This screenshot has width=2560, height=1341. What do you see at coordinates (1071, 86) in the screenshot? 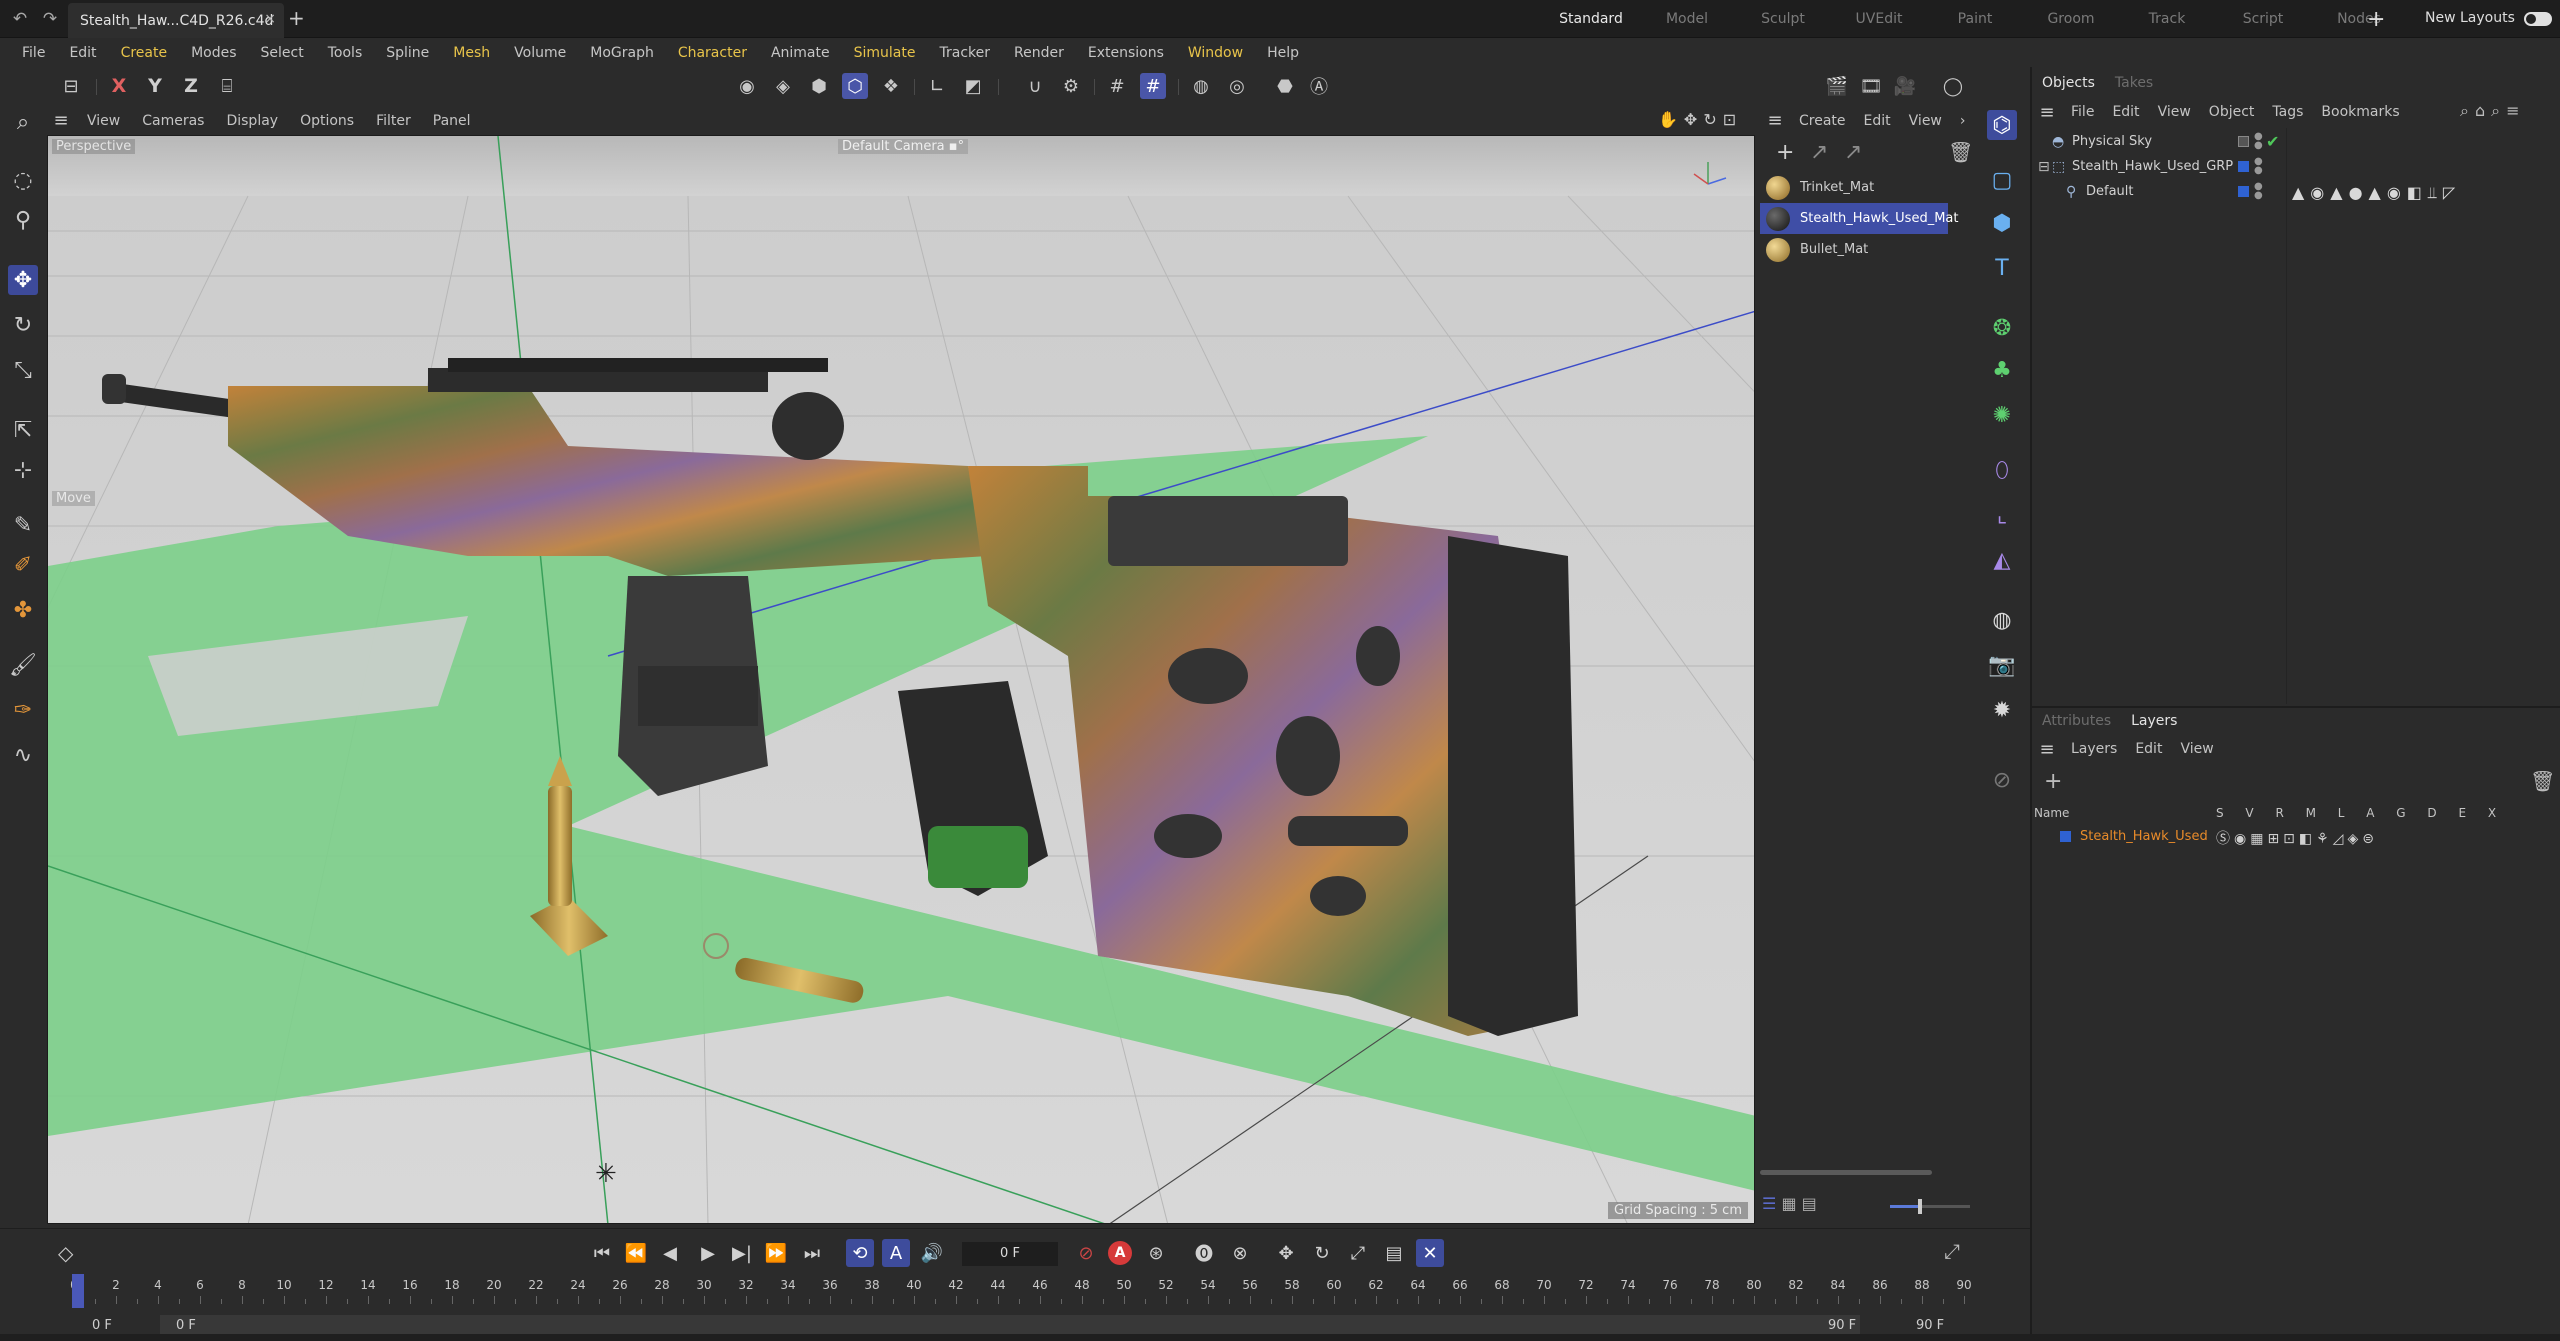
I see `snap-settings-icon: ⚙` at bounding box center [1071, 86].